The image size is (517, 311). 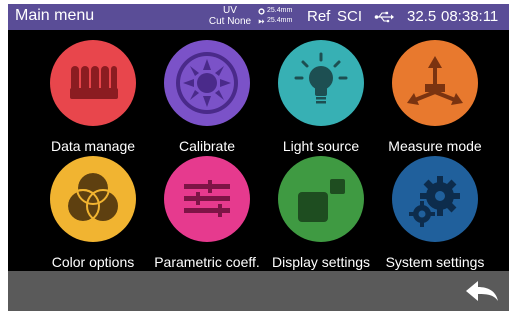 I want to click on uv-label: UV, so click(x=230, y=10).